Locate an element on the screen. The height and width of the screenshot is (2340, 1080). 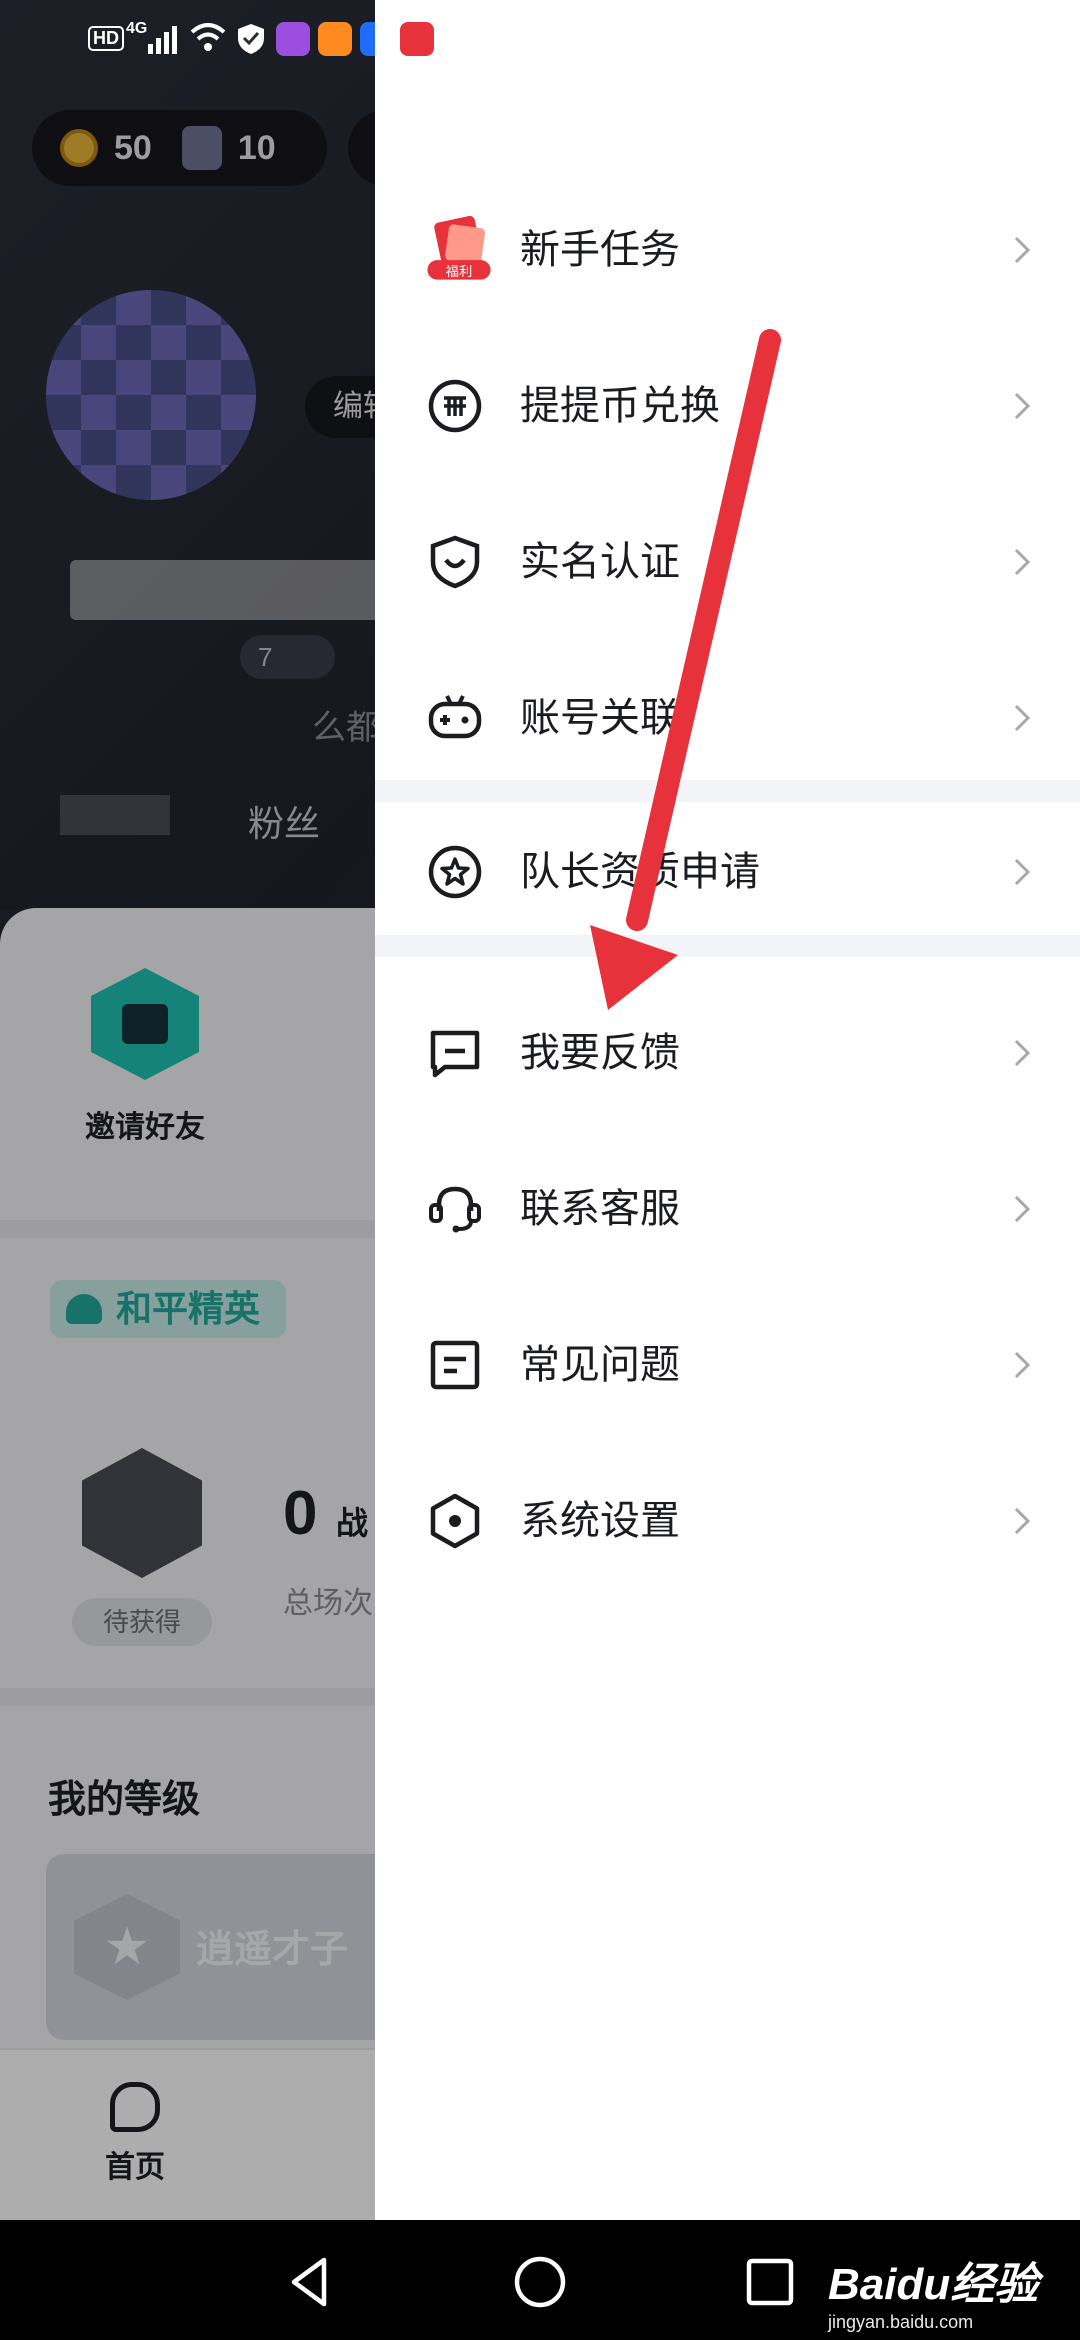
recents-icon is located at coordinates (770, 2282).